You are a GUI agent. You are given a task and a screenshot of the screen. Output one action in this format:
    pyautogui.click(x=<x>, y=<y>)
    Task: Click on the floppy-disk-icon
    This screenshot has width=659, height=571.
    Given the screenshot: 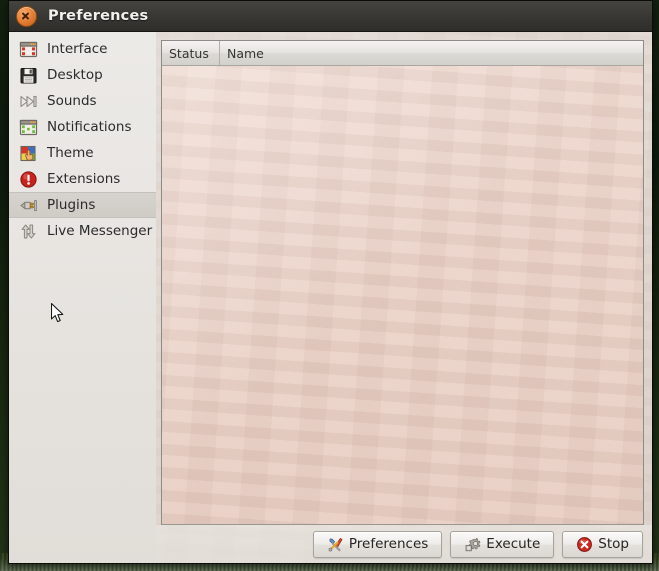 What is the action you would take?
    pyautogui.click(x=28, y=75)
    